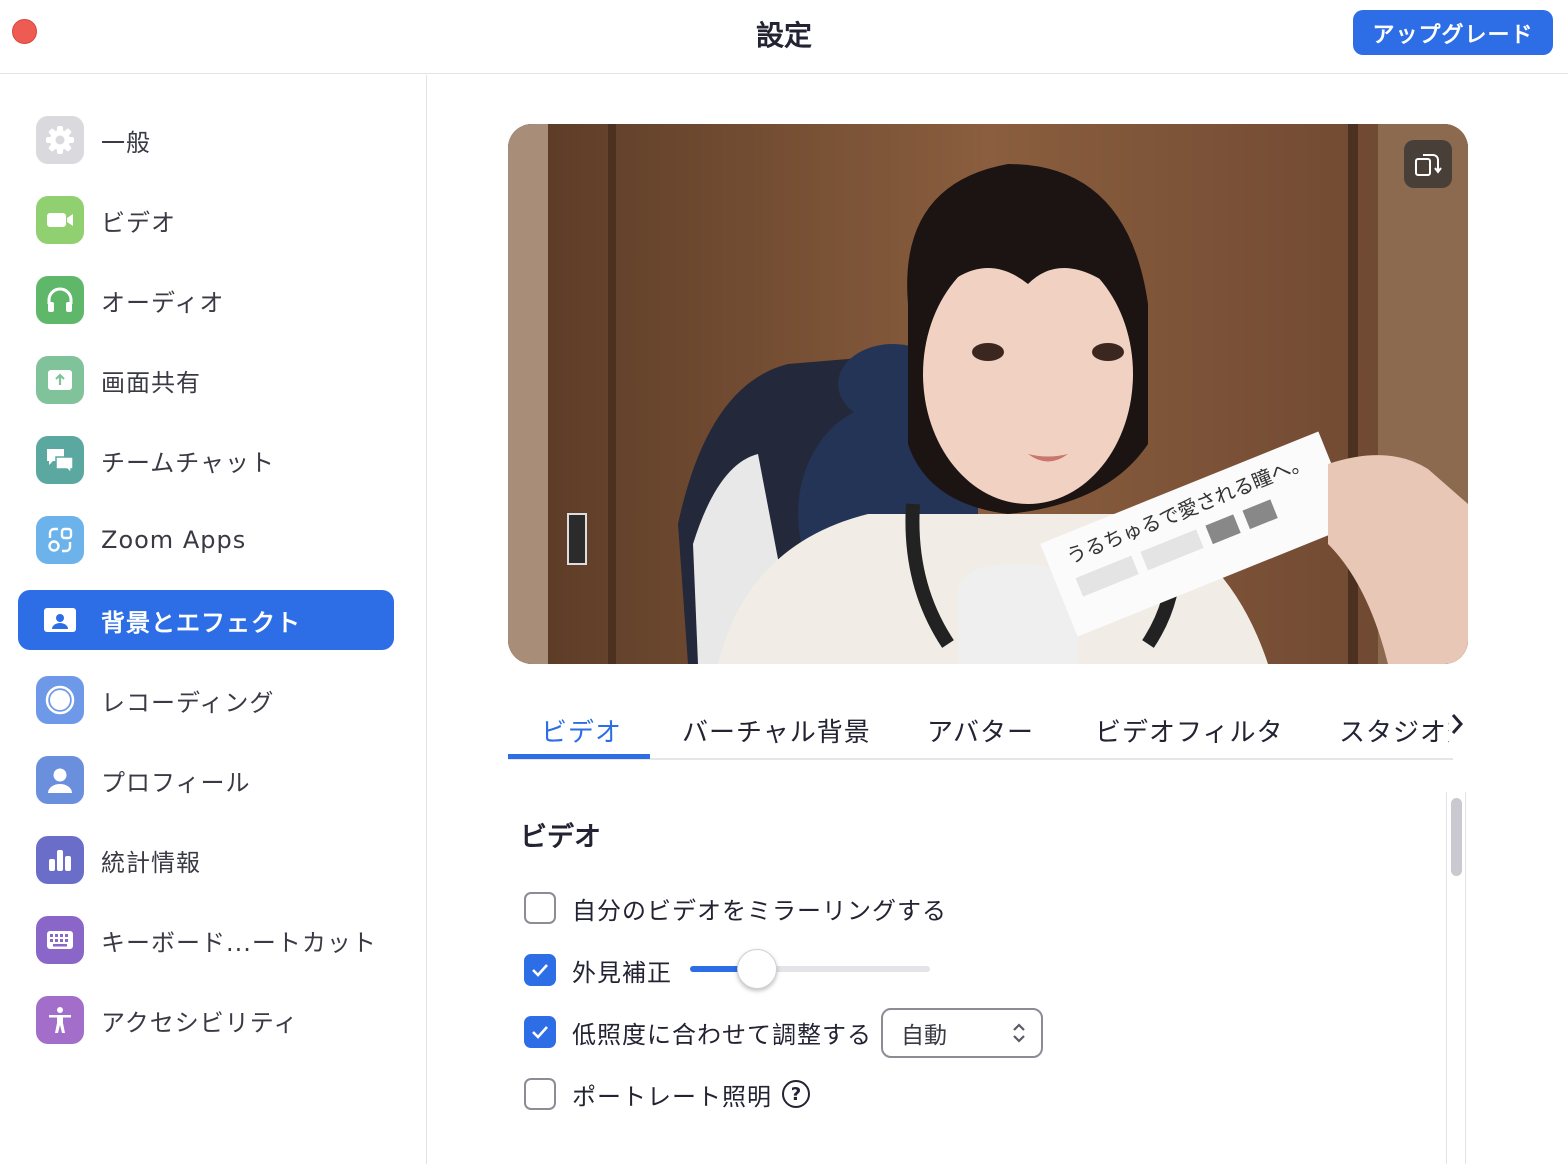  What do you see at coordinates (176, 782) in the screenshot?
I see `sidebar-item-label: プロフィール` at bounding box center [176, 782].